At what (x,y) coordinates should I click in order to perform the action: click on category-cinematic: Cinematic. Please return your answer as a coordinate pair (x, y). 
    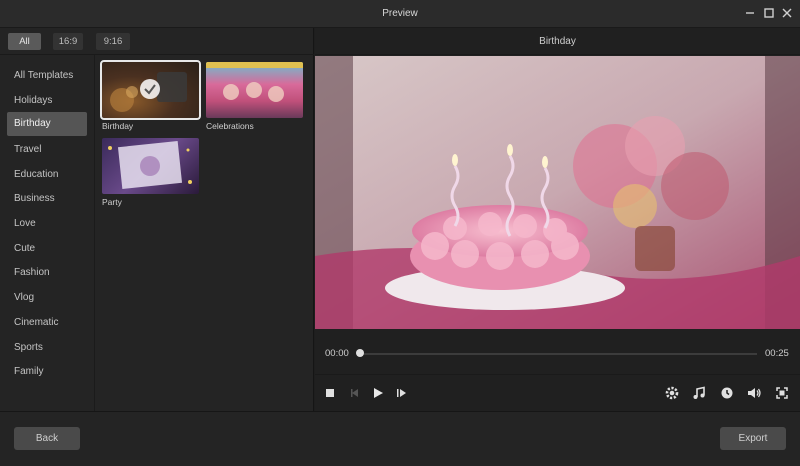
    Looking at the image, I should click on (47, 323).